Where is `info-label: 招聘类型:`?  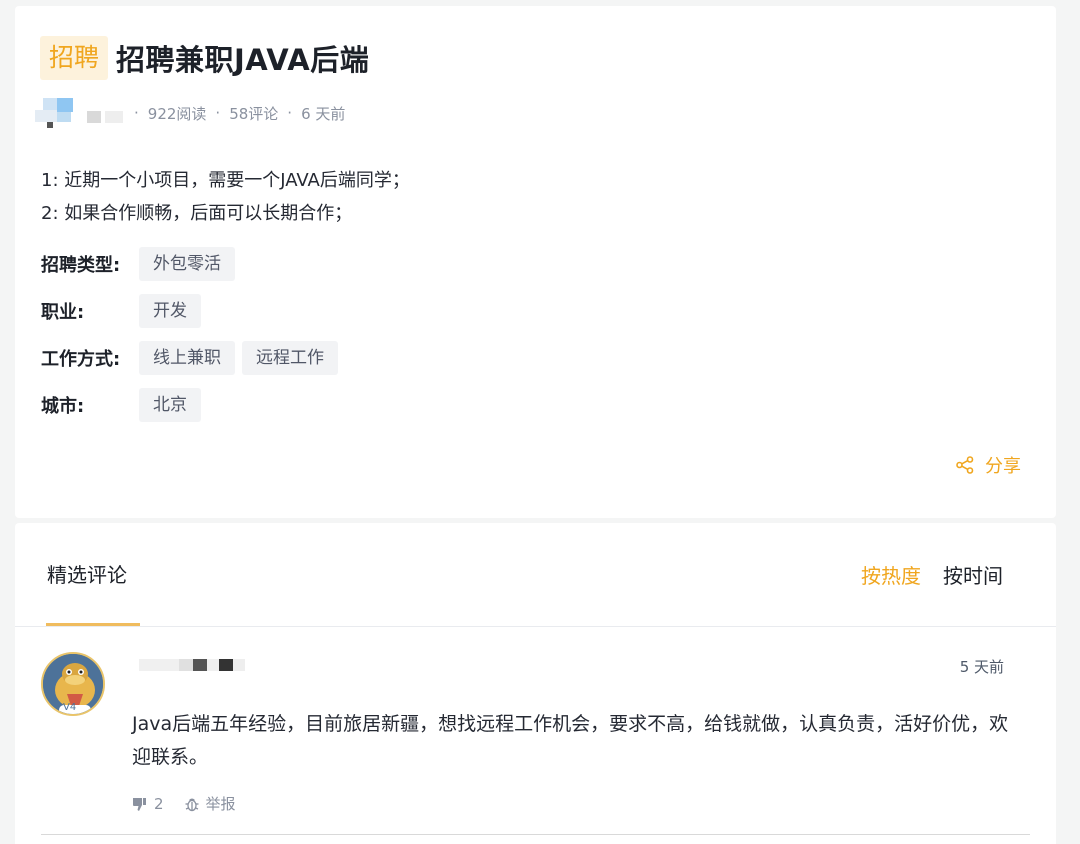
info-label: 招聘类型: is located at coordinates (81, 265).